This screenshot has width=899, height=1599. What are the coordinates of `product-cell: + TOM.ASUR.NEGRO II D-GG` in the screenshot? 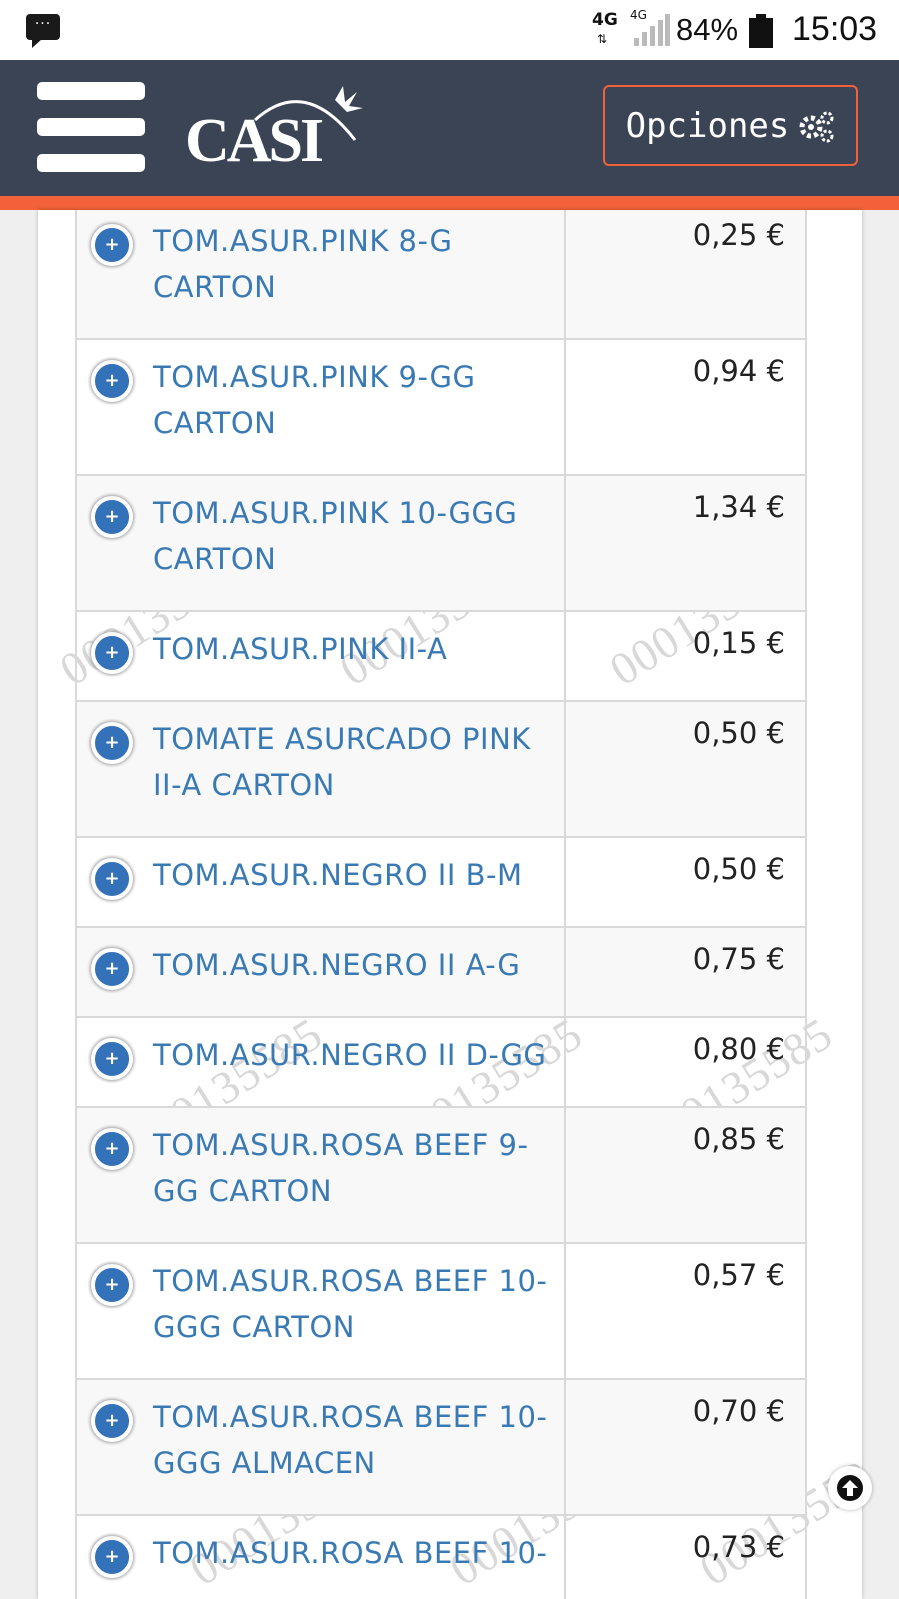 It's located at (321, 1062).